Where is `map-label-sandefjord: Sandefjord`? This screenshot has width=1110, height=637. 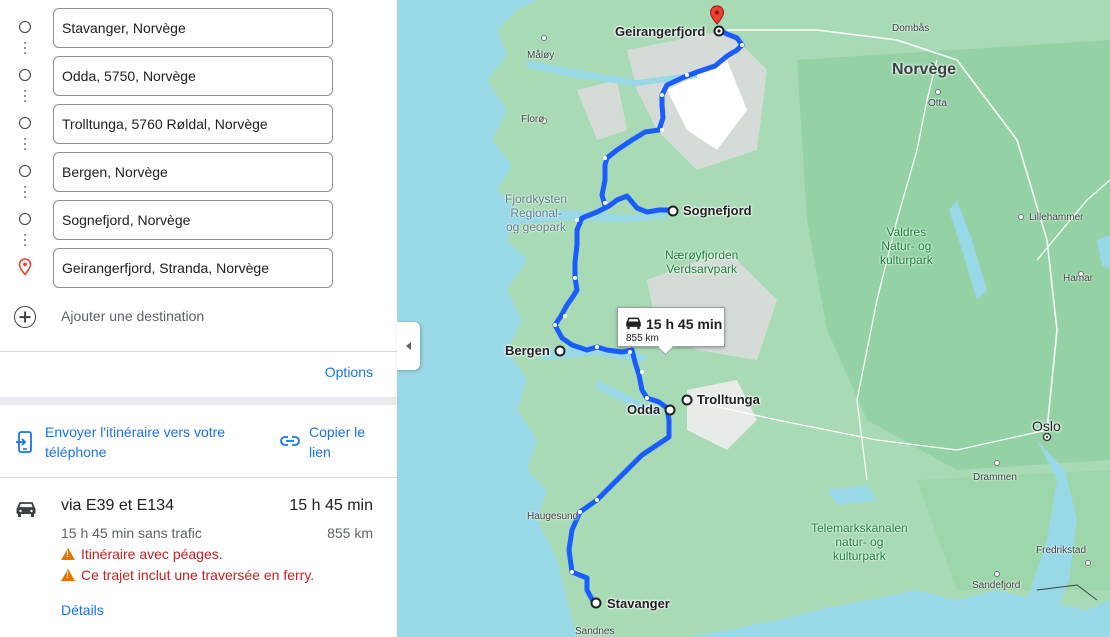 map-label-sandefjord: Sandefjord is located at coordinates (996, 585).